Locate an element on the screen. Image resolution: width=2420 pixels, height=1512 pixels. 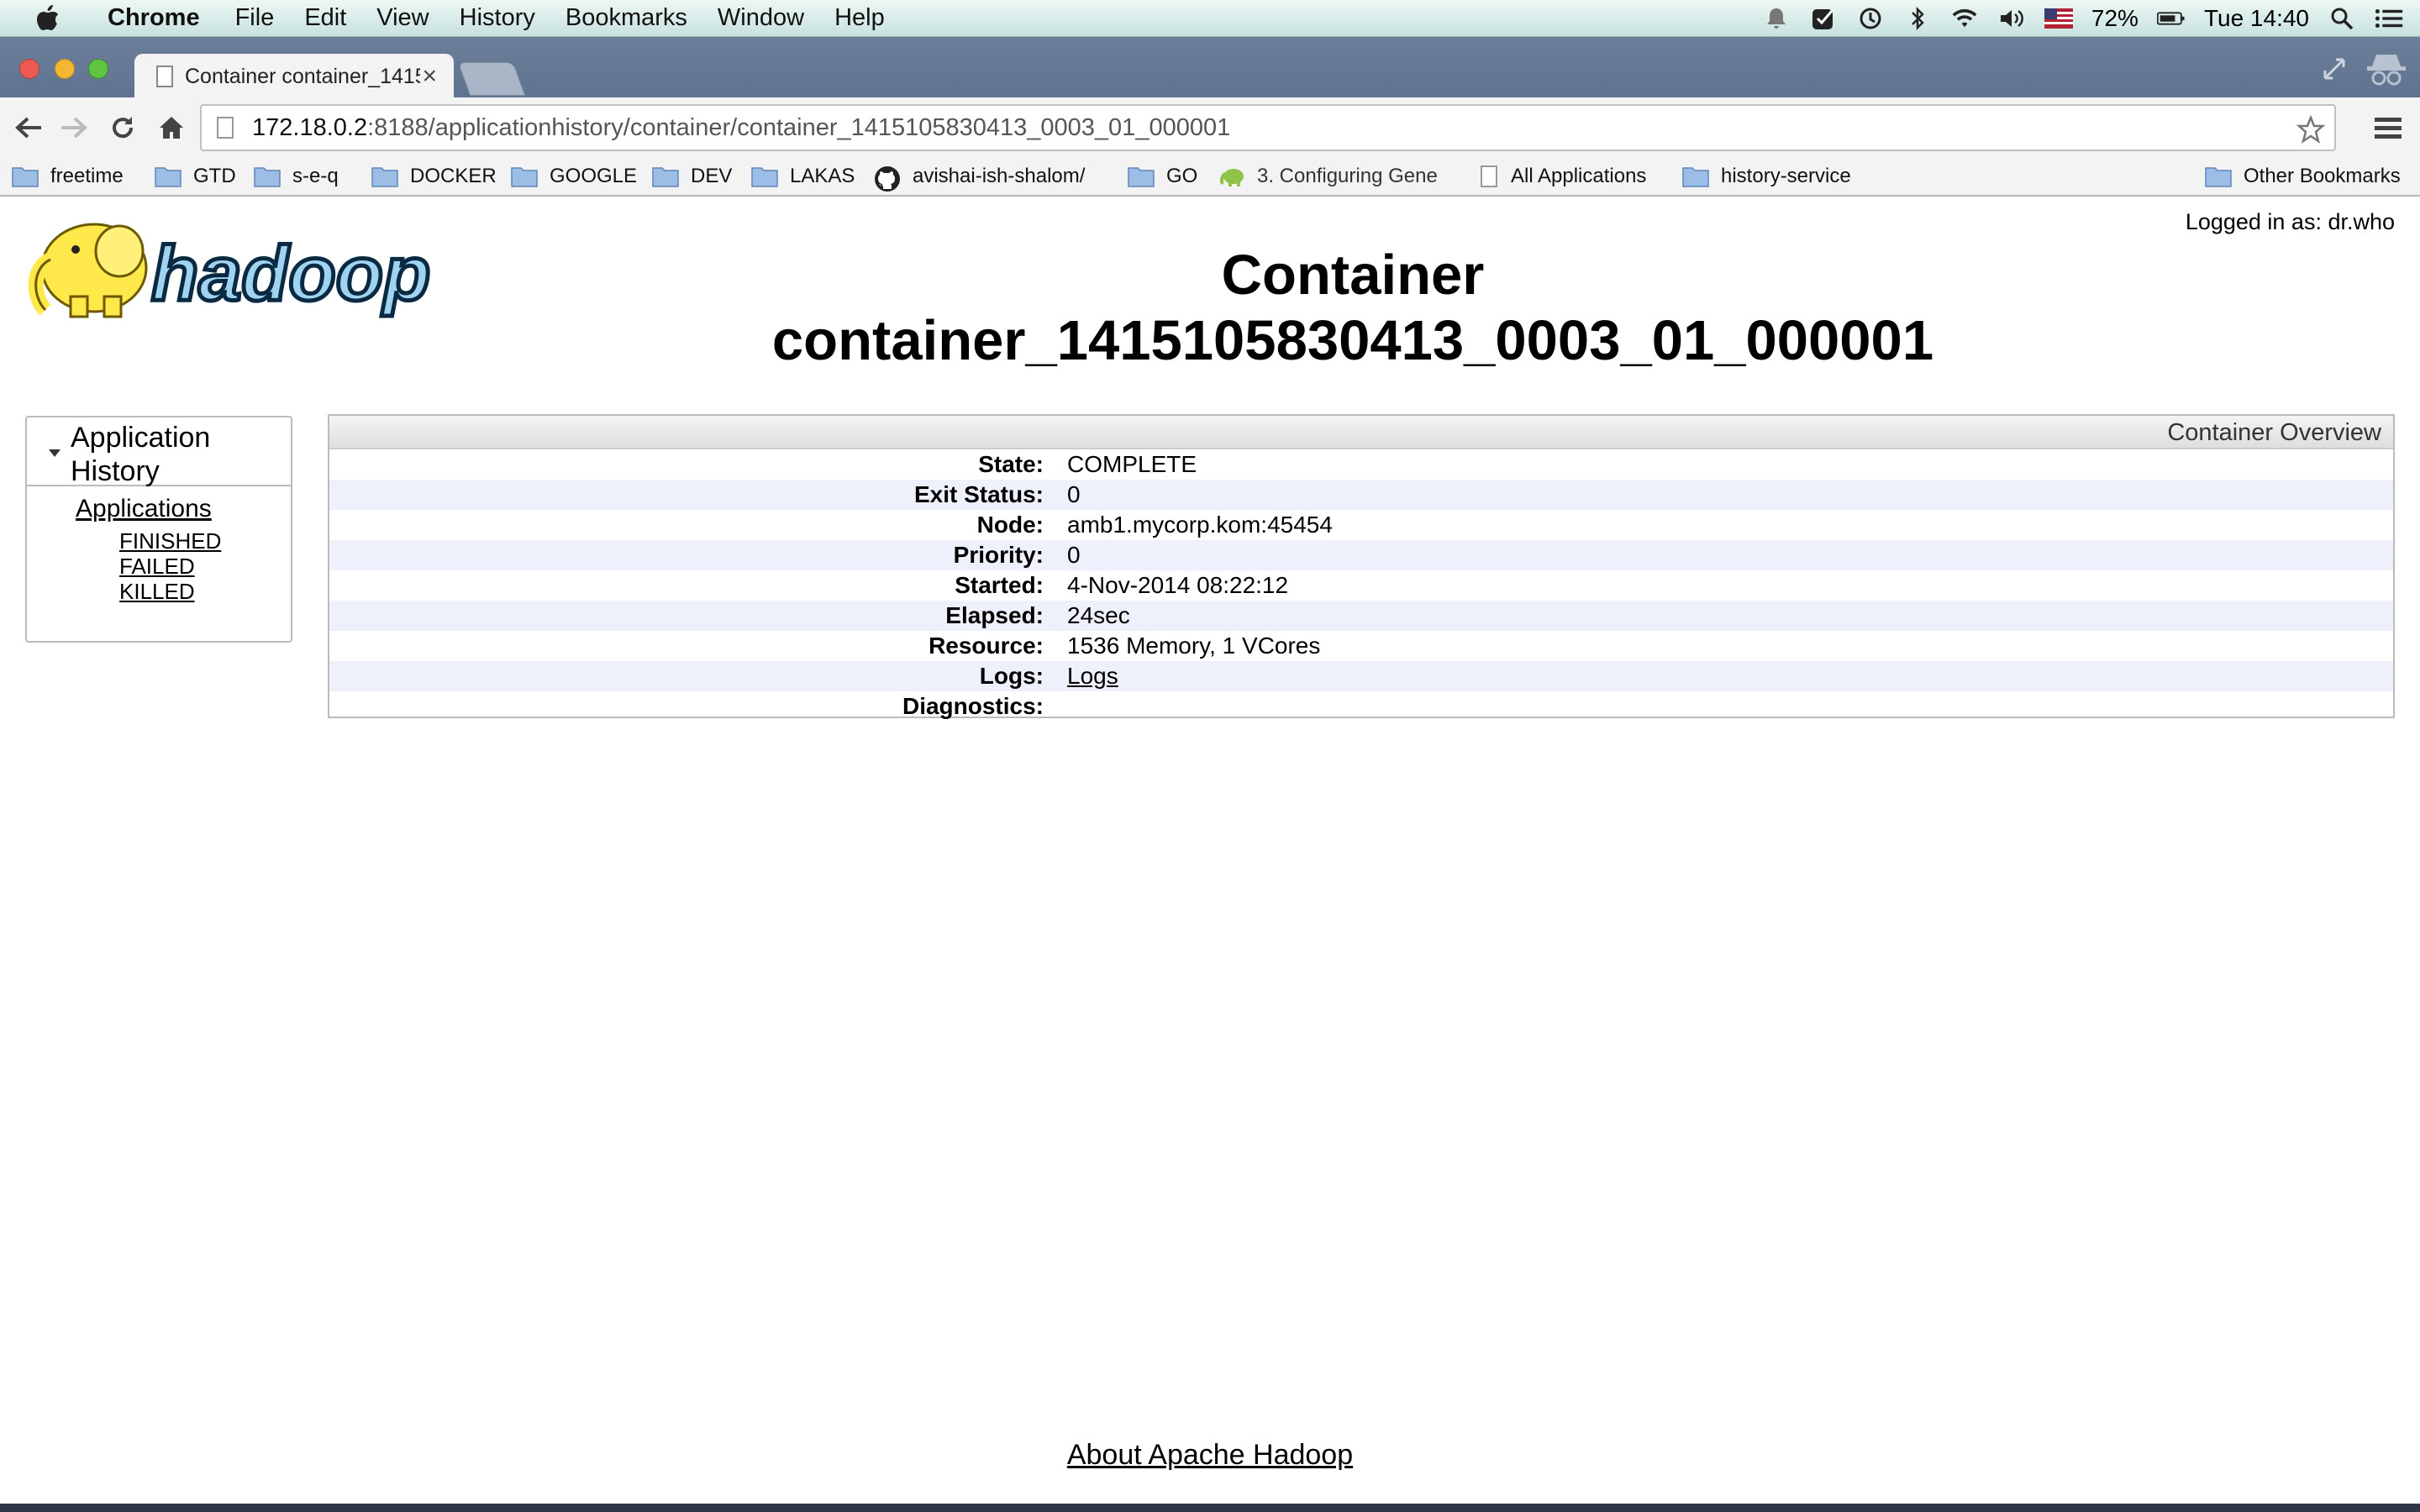
window-bottom-edge is located at coordinates (1210, 1508).